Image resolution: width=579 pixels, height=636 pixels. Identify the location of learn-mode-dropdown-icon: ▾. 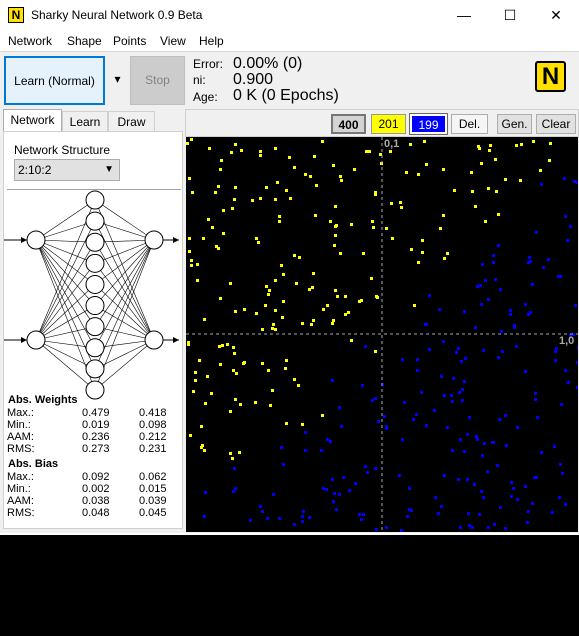
(117, 80).